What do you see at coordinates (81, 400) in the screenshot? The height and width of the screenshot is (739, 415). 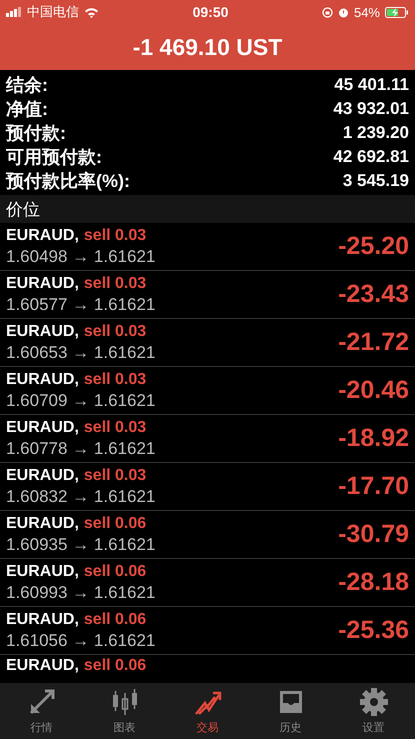 I see `price-change: 1.60709 → 1.61621` at bounding box center [81, 400].